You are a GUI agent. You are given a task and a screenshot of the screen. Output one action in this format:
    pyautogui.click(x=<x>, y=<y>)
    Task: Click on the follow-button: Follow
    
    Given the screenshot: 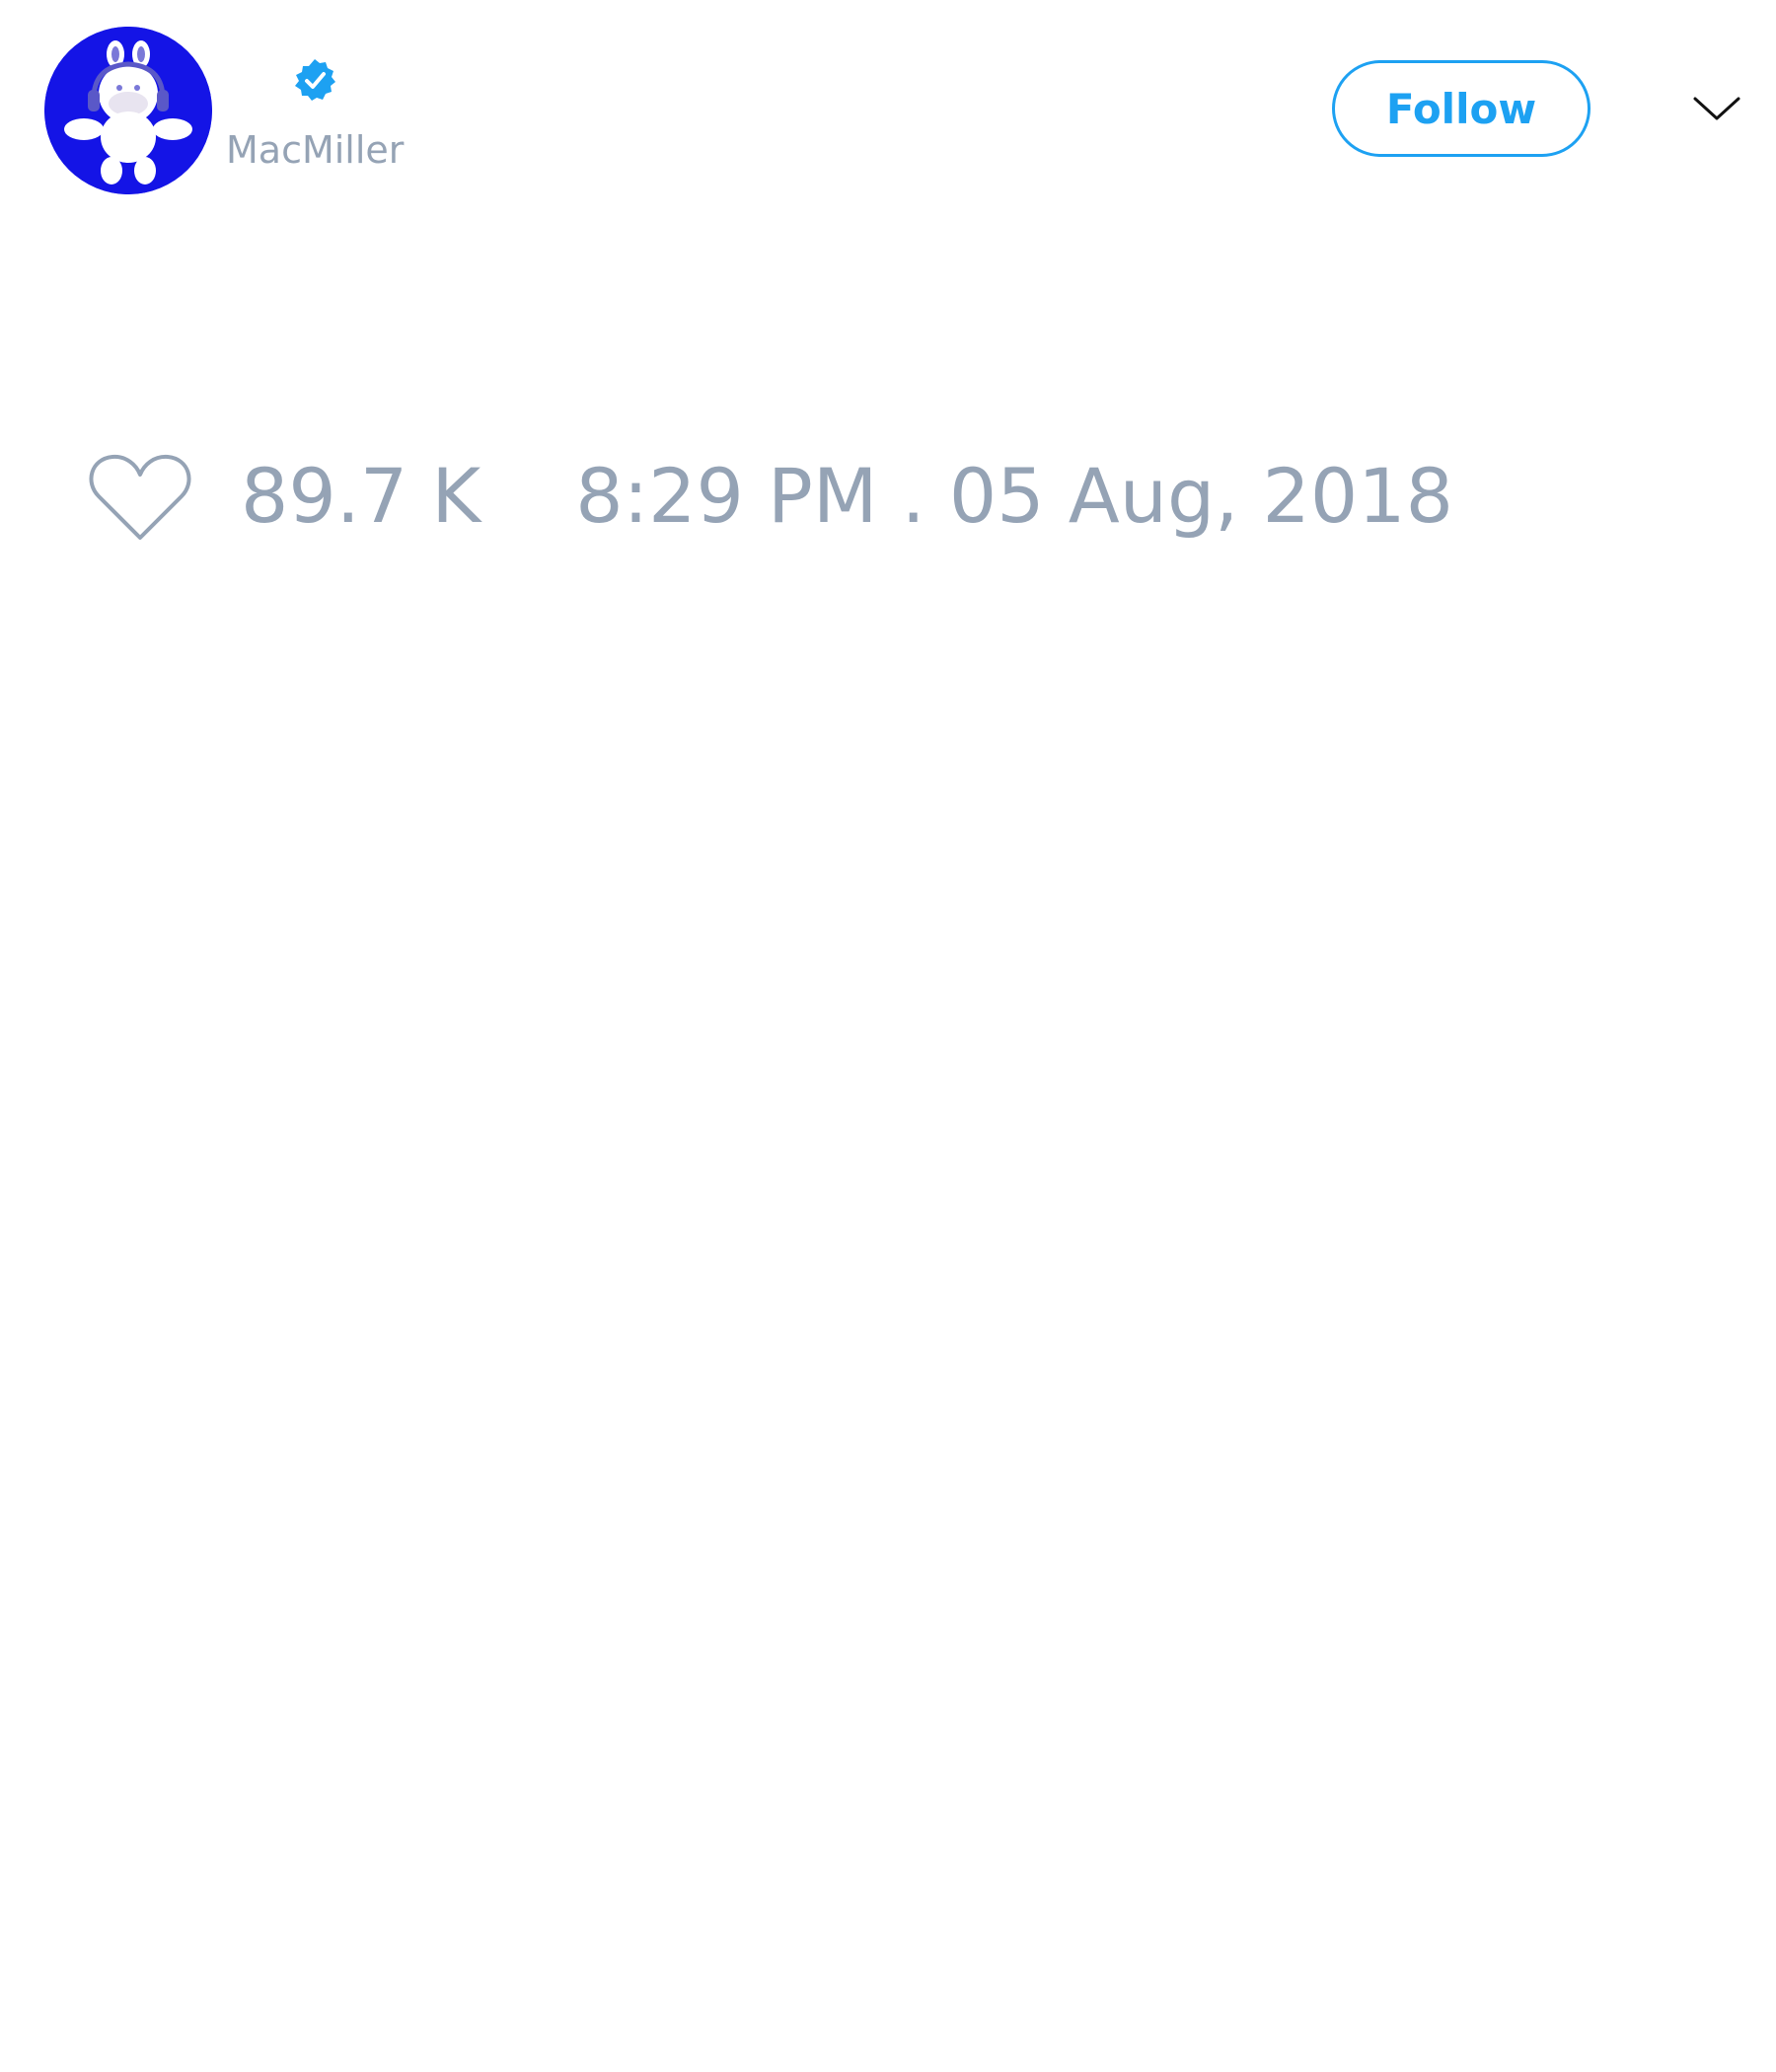 What is the action you would take?
    pyautogui.click(x=1462, y=109)
    